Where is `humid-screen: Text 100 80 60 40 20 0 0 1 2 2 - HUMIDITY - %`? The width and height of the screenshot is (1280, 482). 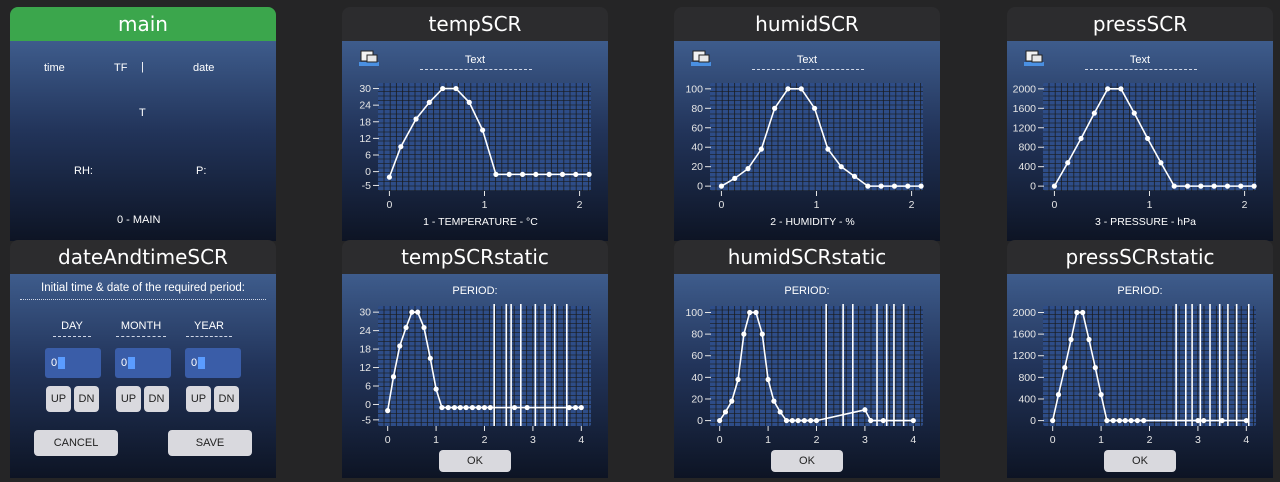
humid-screen: Text 100 80 60 40 20 0 0 1 2 2 - HUMIDITY - % is located at coordinates (807, 141).